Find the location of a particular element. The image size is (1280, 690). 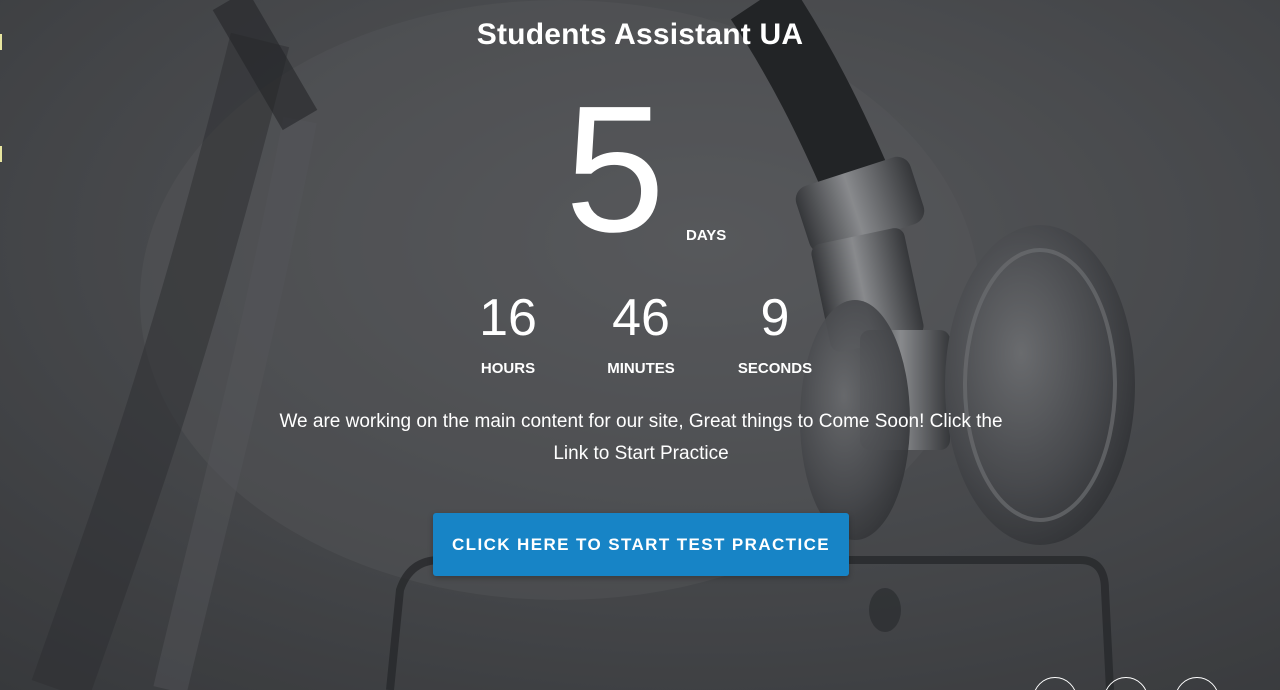

minutes-counter: 46 MINUTES is located at coordinates (641, 332).